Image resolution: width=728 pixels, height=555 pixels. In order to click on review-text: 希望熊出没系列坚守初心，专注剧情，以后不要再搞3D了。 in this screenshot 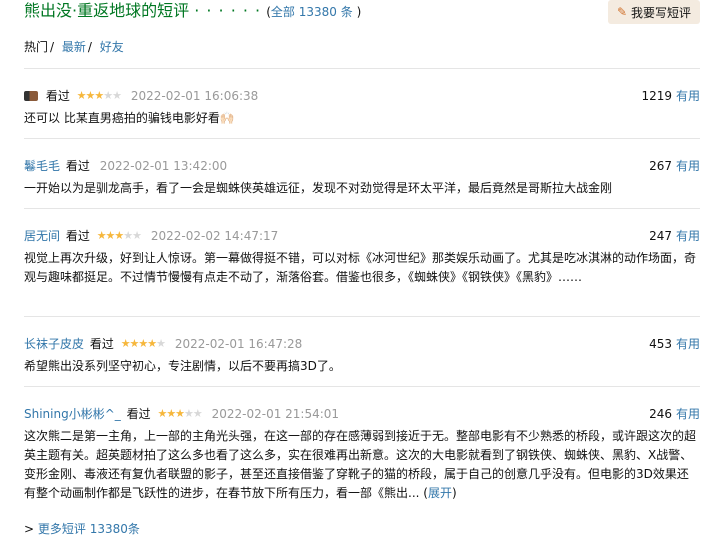, I will do `click(182, 366)`.